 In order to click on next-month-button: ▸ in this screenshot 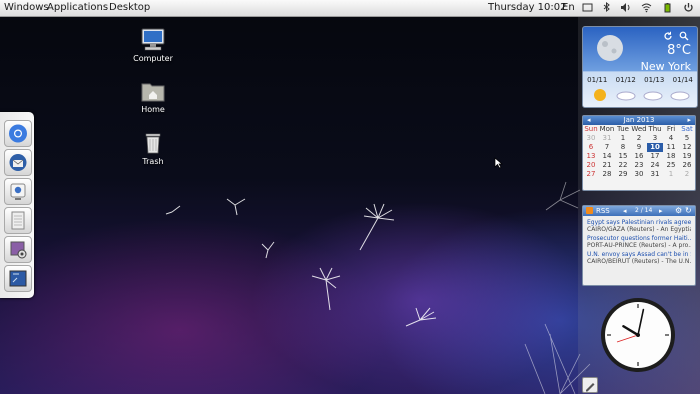, I will do `click(689, 120)`.